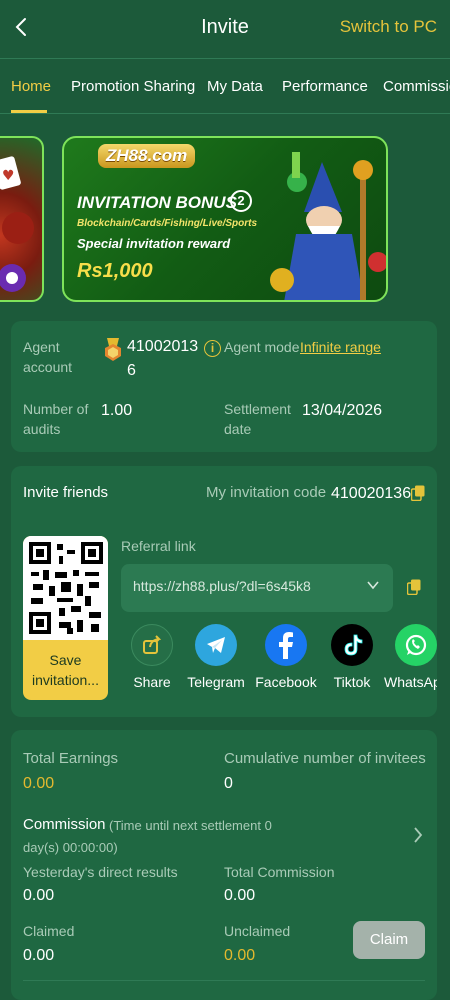  Describe the element at coordinates (42, 429) in the screenshot. I see `audits-label-line2: audits` at that location.